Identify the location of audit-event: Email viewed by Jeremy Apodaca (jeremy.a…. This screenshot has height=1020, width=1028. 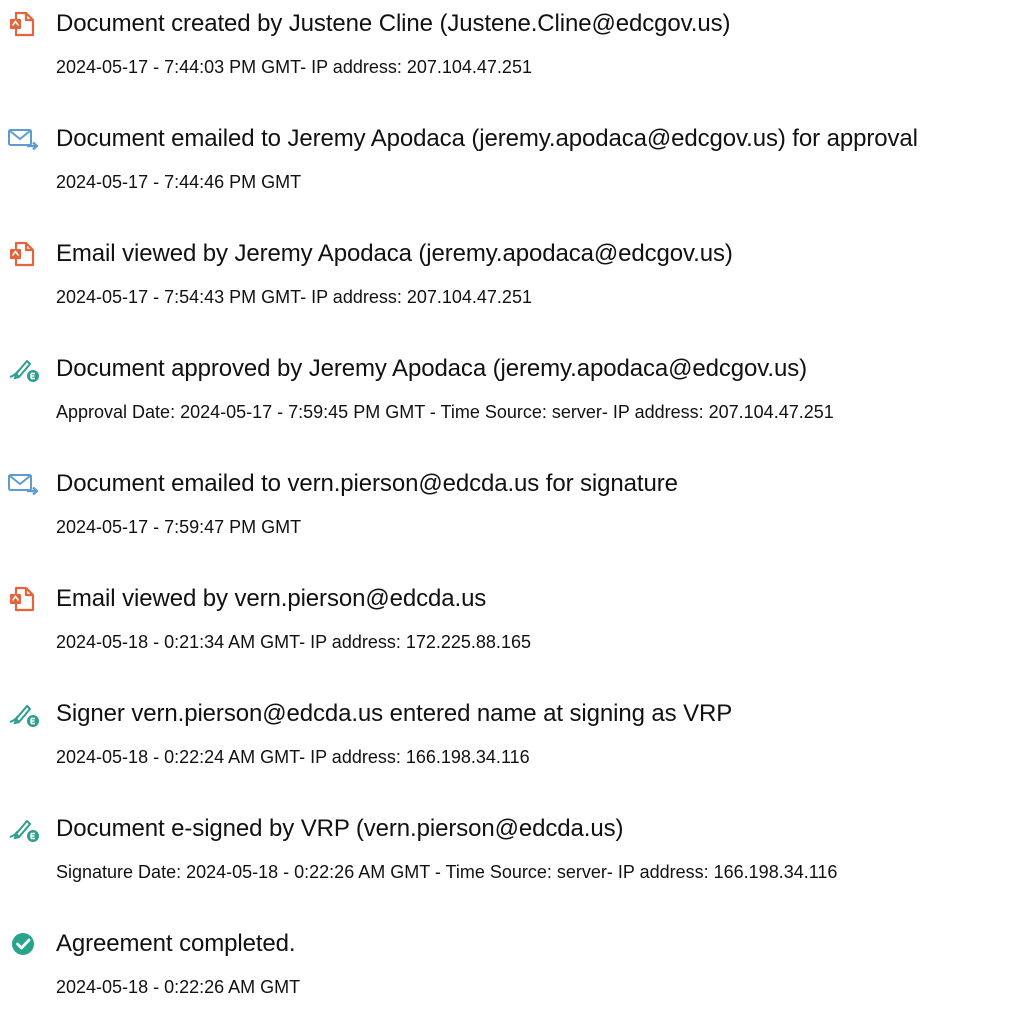
(514, 280).